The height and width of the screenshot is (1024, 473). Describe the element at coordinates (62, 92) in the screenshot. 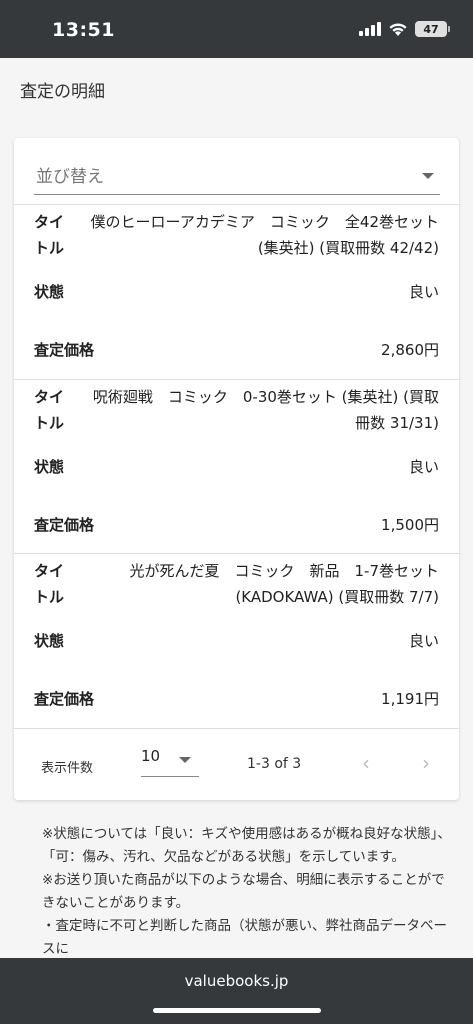

I see `page-title: 査定の明細` at that location.